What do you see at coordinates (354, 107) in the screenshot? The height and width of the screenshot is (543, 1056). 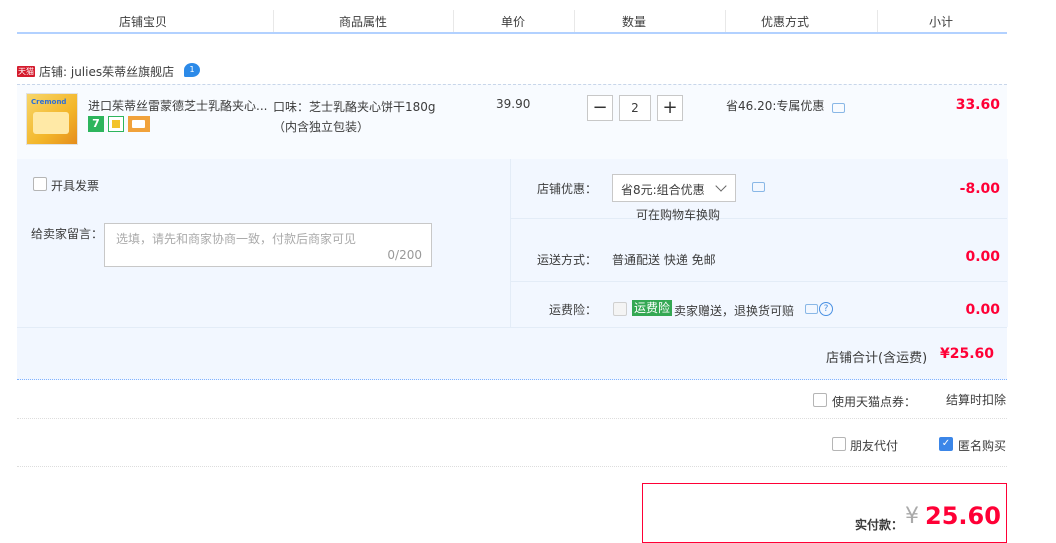 I see `attr-flavor: 口味：芝士乳酪夹心饼干180g` at bounding box center [354, 107].